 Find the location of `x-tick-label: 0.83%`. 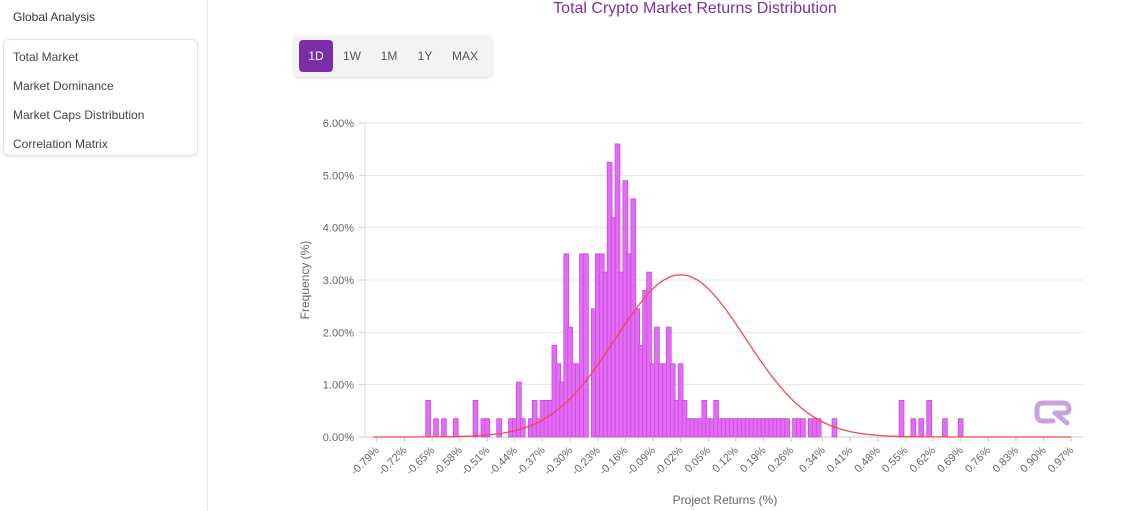

x-tick-label: 0.83% is located at coordinates (1006, 459).